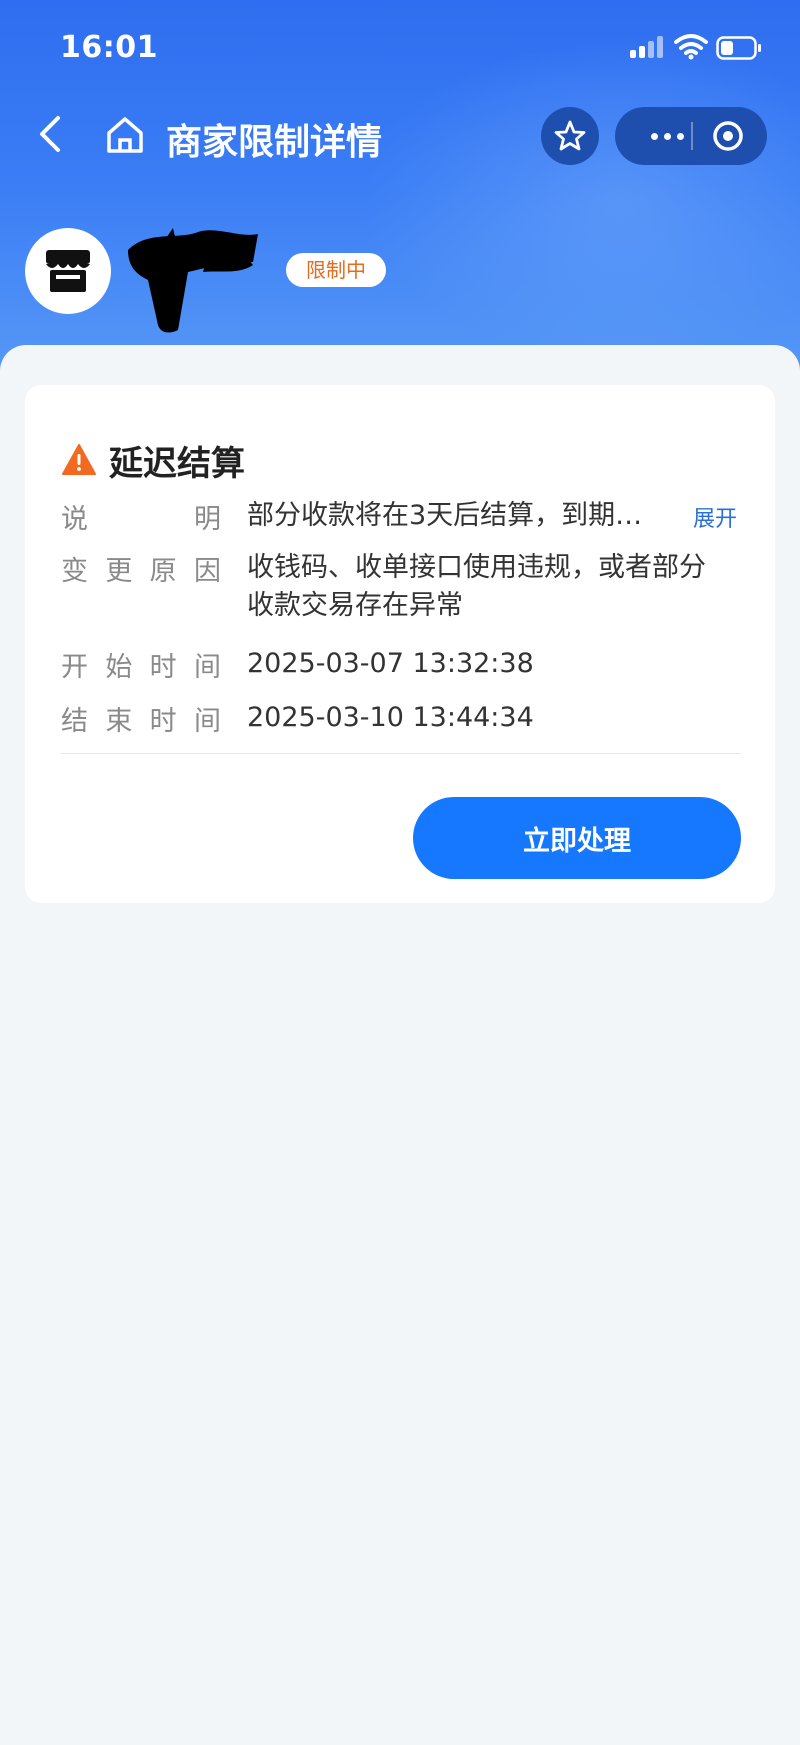  I want to click on row-label: 开始时间, so click(141, 667).